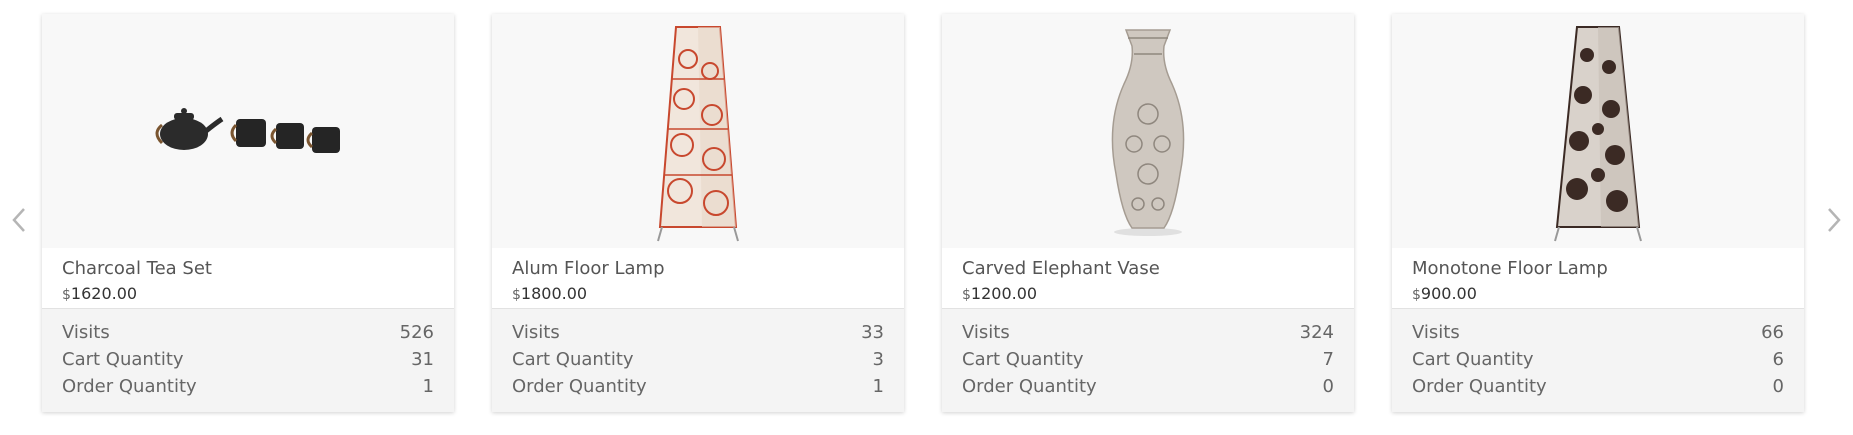  I want to click on alum-floor-lamp-image, so click(698, 134).